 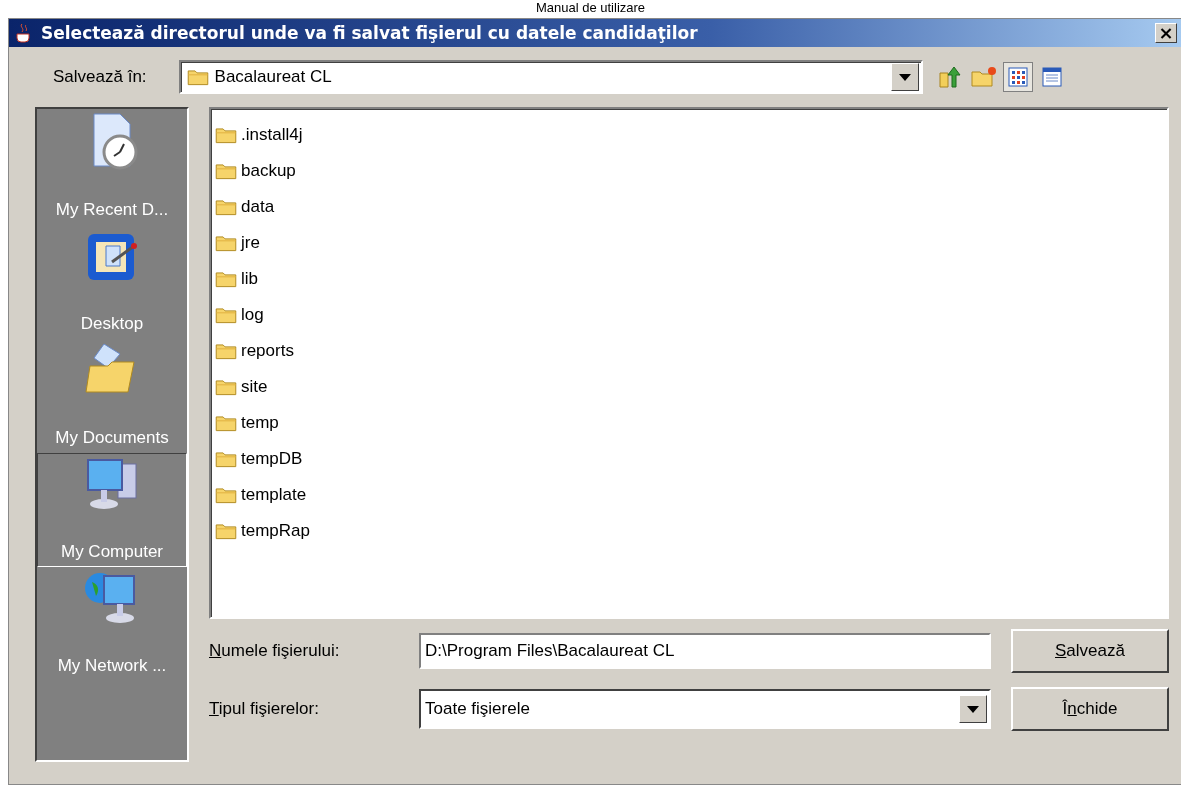 What do you see at coordinates (983, 77) in the screenshot?
I see `new-folder-icon` at bounding box center [983, 77].